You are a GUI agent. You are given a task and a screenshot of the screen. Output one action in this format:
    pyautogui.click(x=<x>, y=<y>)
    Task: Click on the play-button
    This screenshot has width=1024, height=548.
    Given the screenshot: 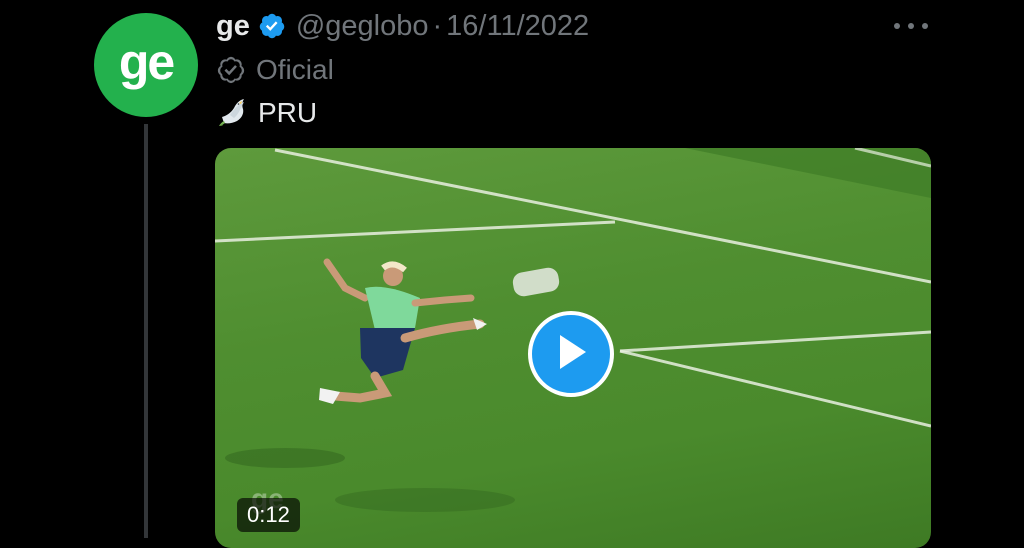 What is the action you would take?
    pyautogui.click(x=571, y=354)
    